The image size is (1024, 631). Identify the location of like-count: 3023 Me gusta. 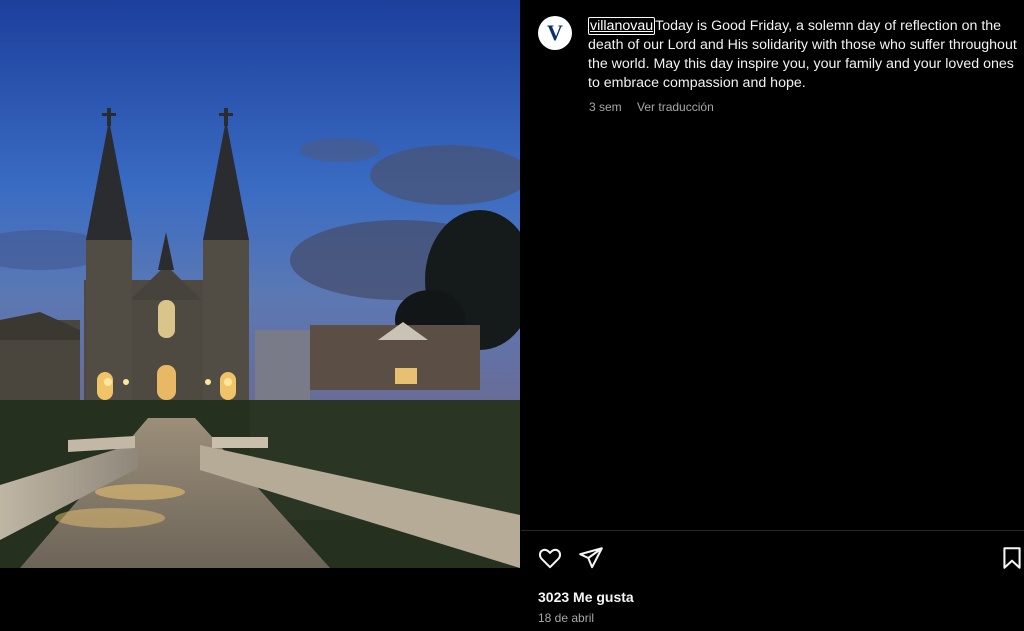
(586, 597).